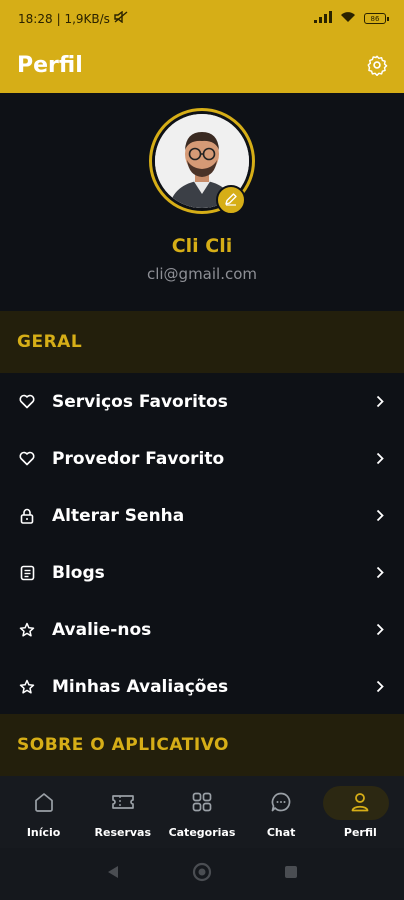 Image resolution: width=404 pixels, height=900 pixels. What do you see at coordinates (50, 65) in the screenshot?
I see `page-title: Perfil` at bounding box center [50, 65].